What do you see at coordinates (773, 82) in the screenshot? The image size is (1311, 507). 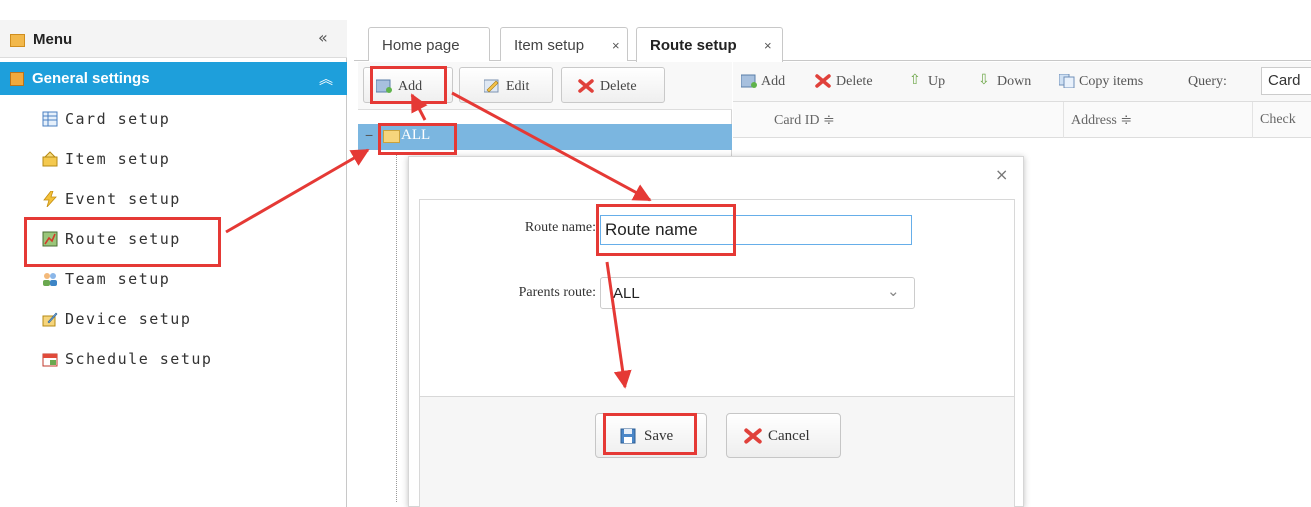 I see `grid-add-button: Add` at bounding box center [773, 82].